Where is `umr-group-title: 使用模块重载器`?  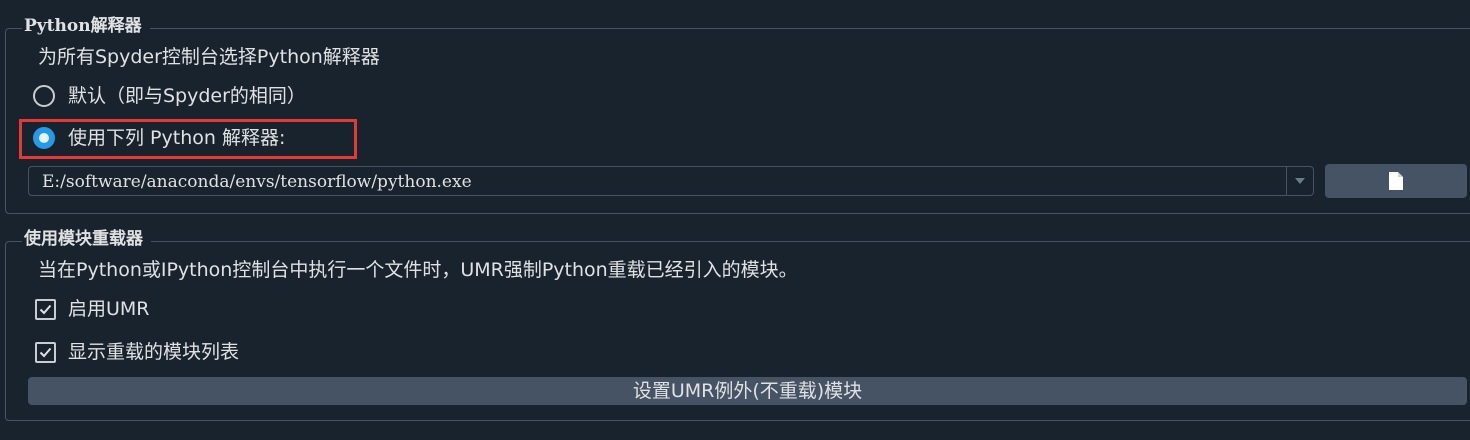 umr-group-title: 使用模块重载器 is located at coordinates (86, 239).